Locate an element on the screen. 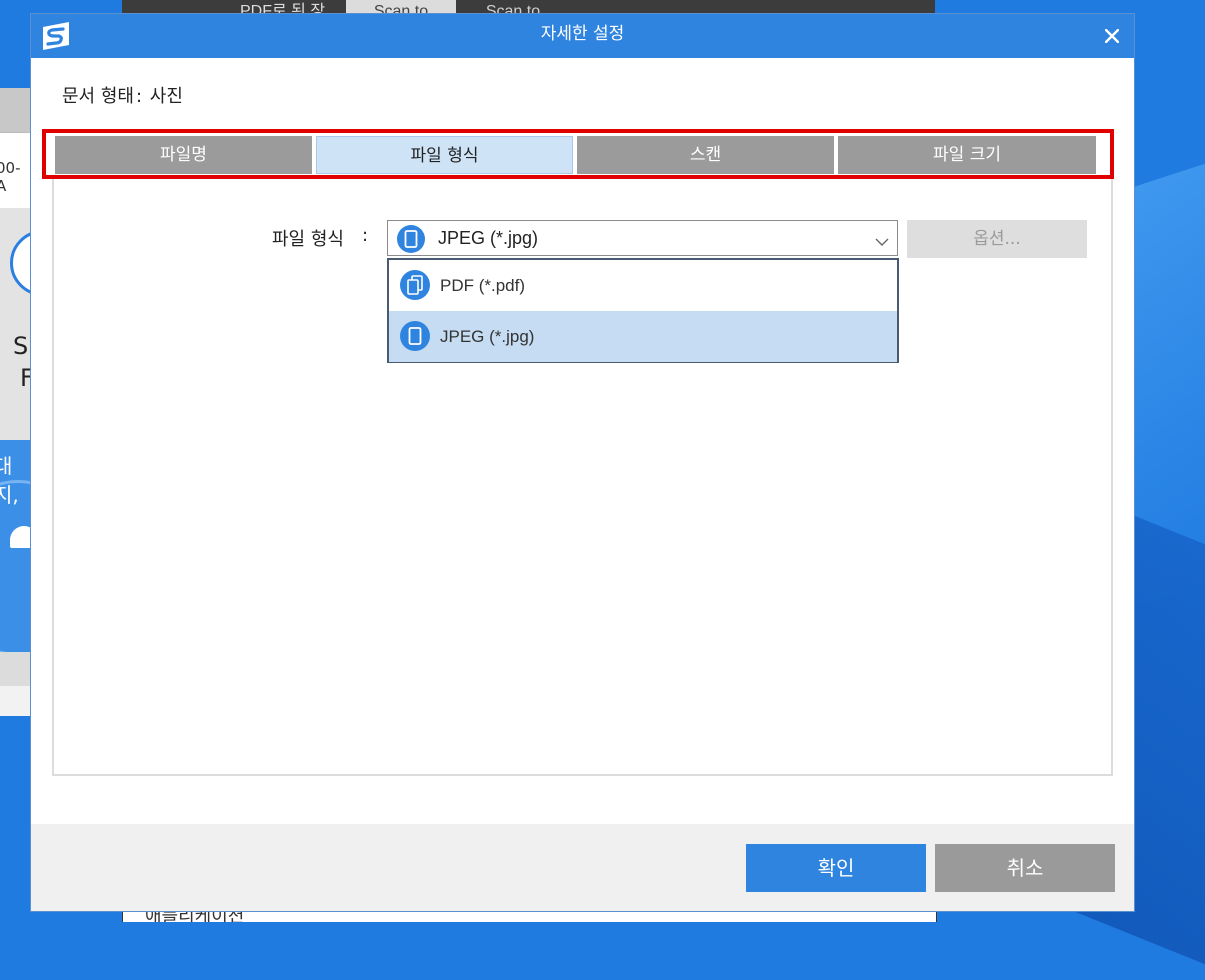 Image resolution: width=1205 pixels, height=980 pixels. close-icon is located at coordinates (1112, 36).